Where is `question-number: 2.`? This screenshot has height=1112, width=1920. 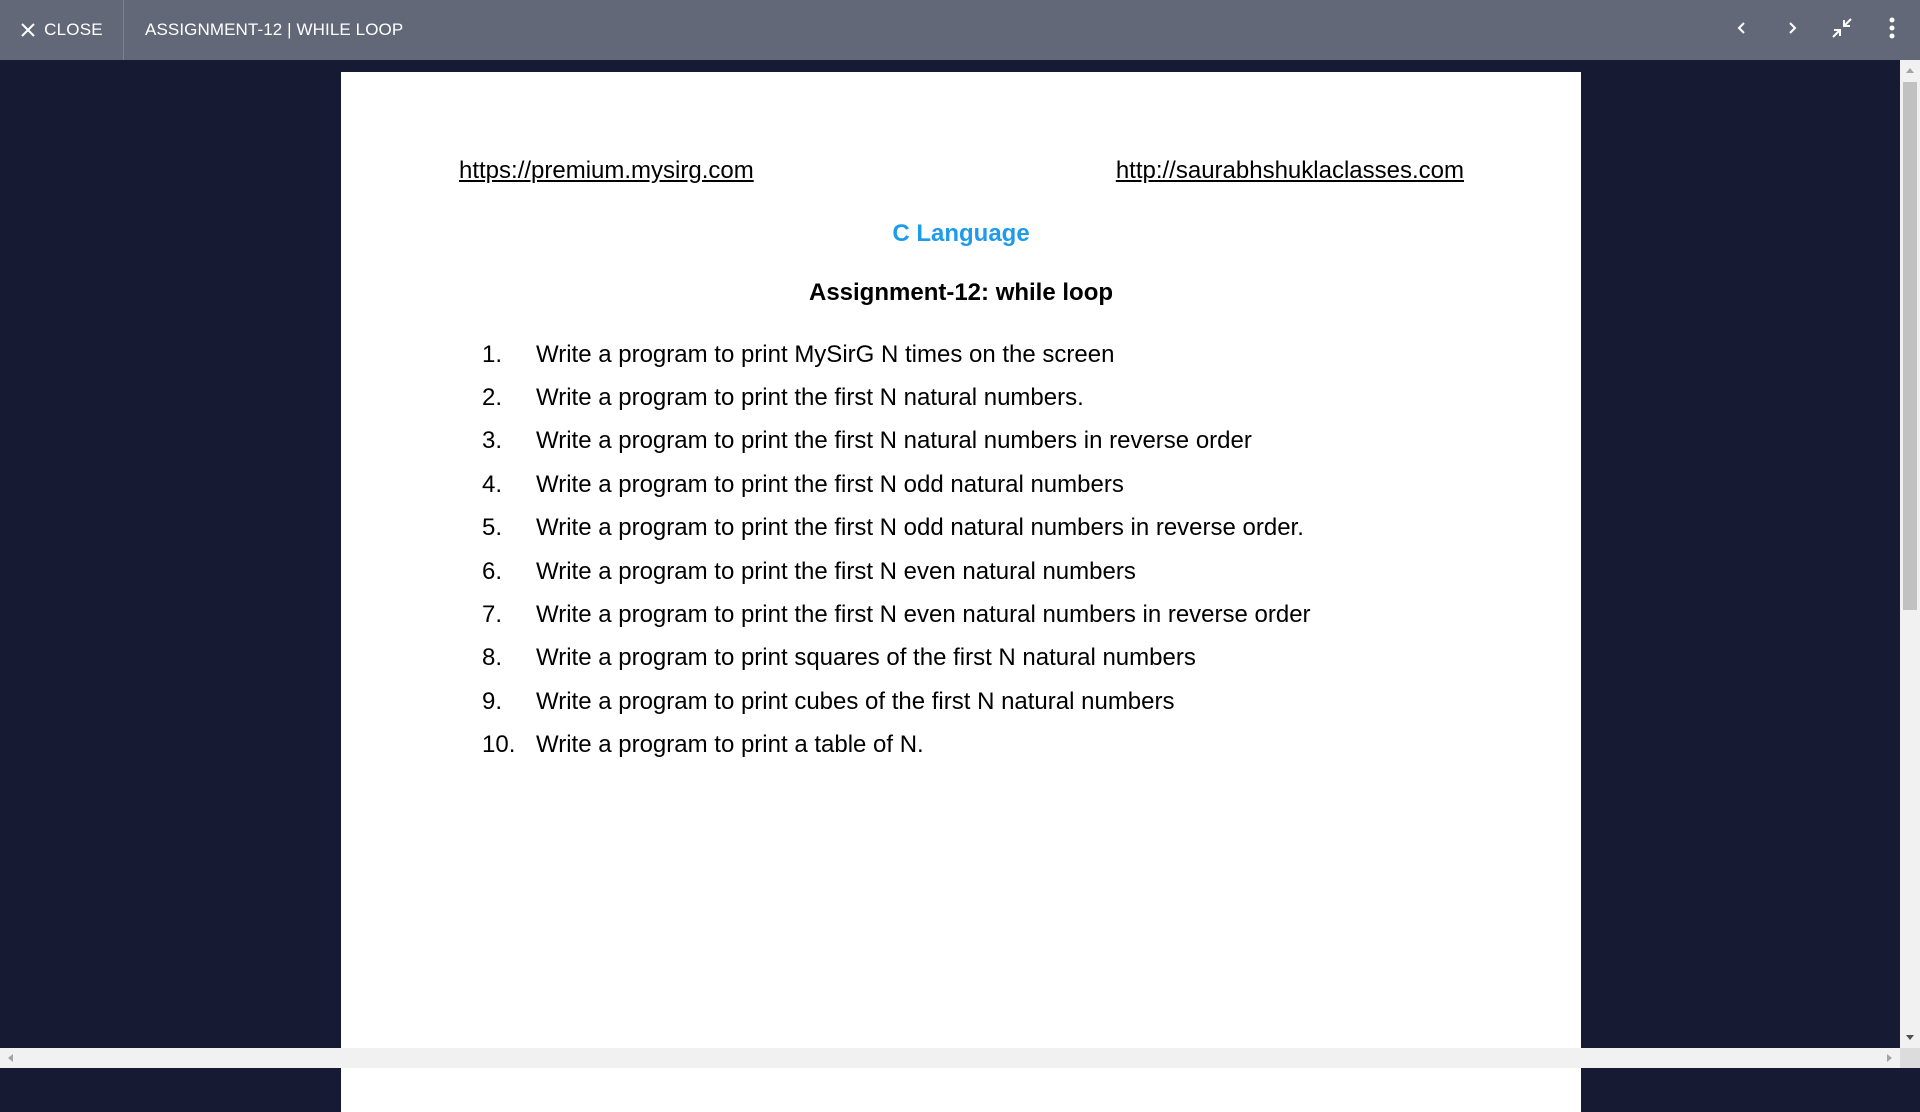
question-number: 2. is located at coordinates (492, 398).